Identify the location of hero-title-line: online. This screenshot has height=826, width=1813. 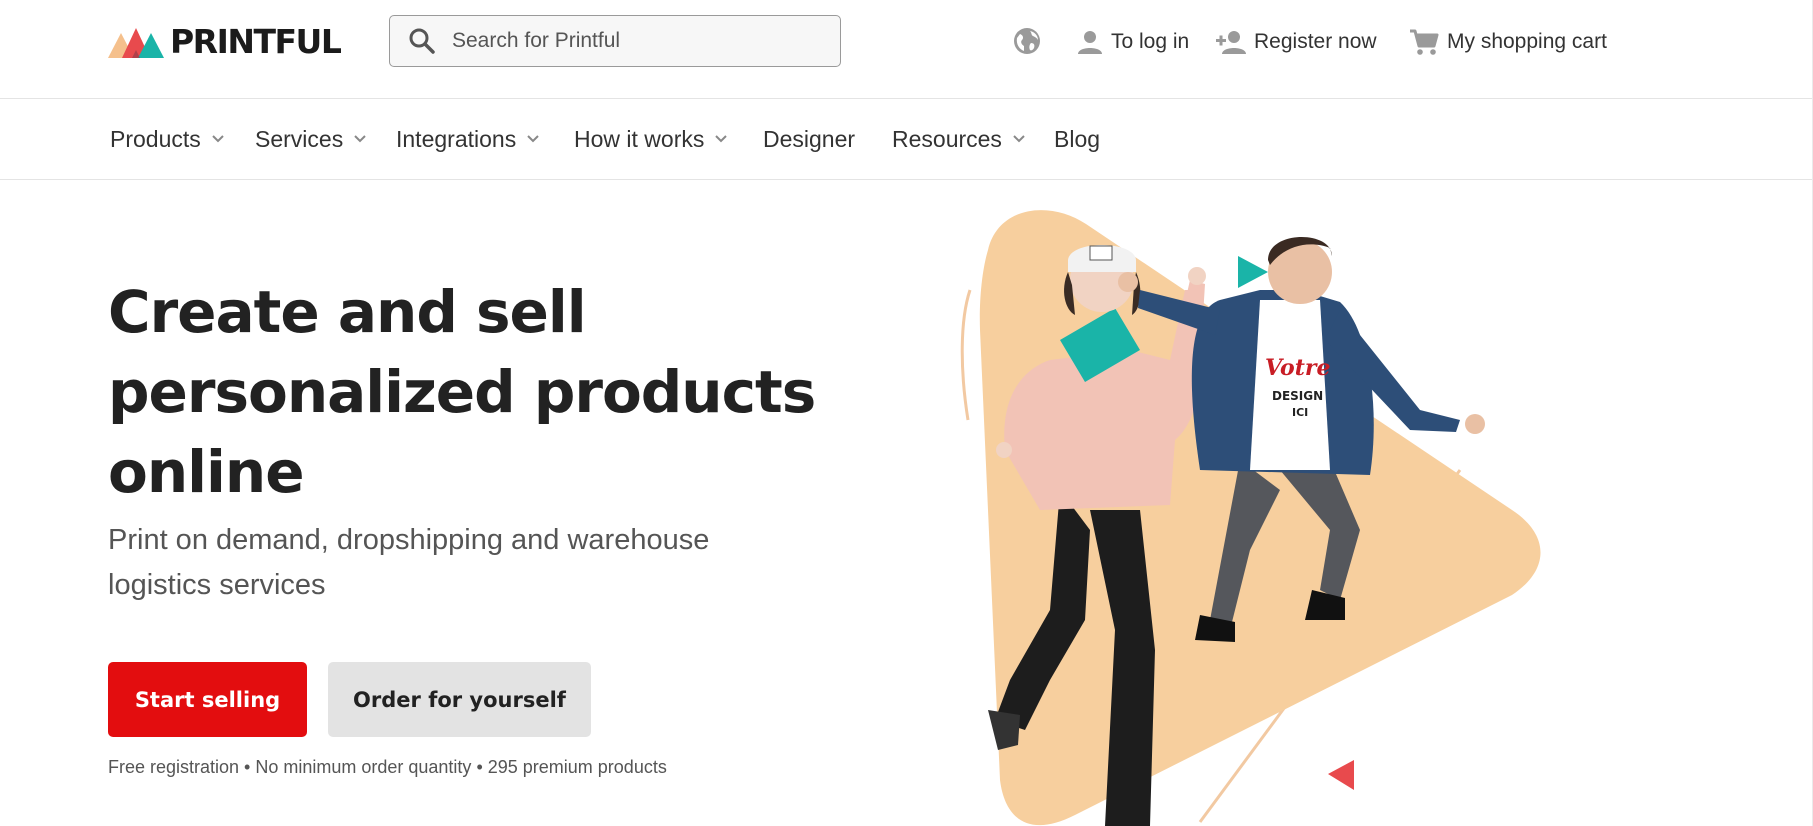
(206, 472).